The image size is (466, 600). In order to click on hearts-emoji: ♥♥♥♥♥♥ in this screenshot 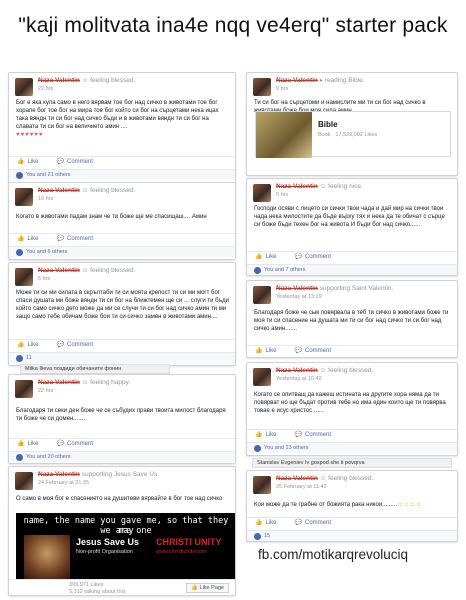, I will do `click(30, 135)`.